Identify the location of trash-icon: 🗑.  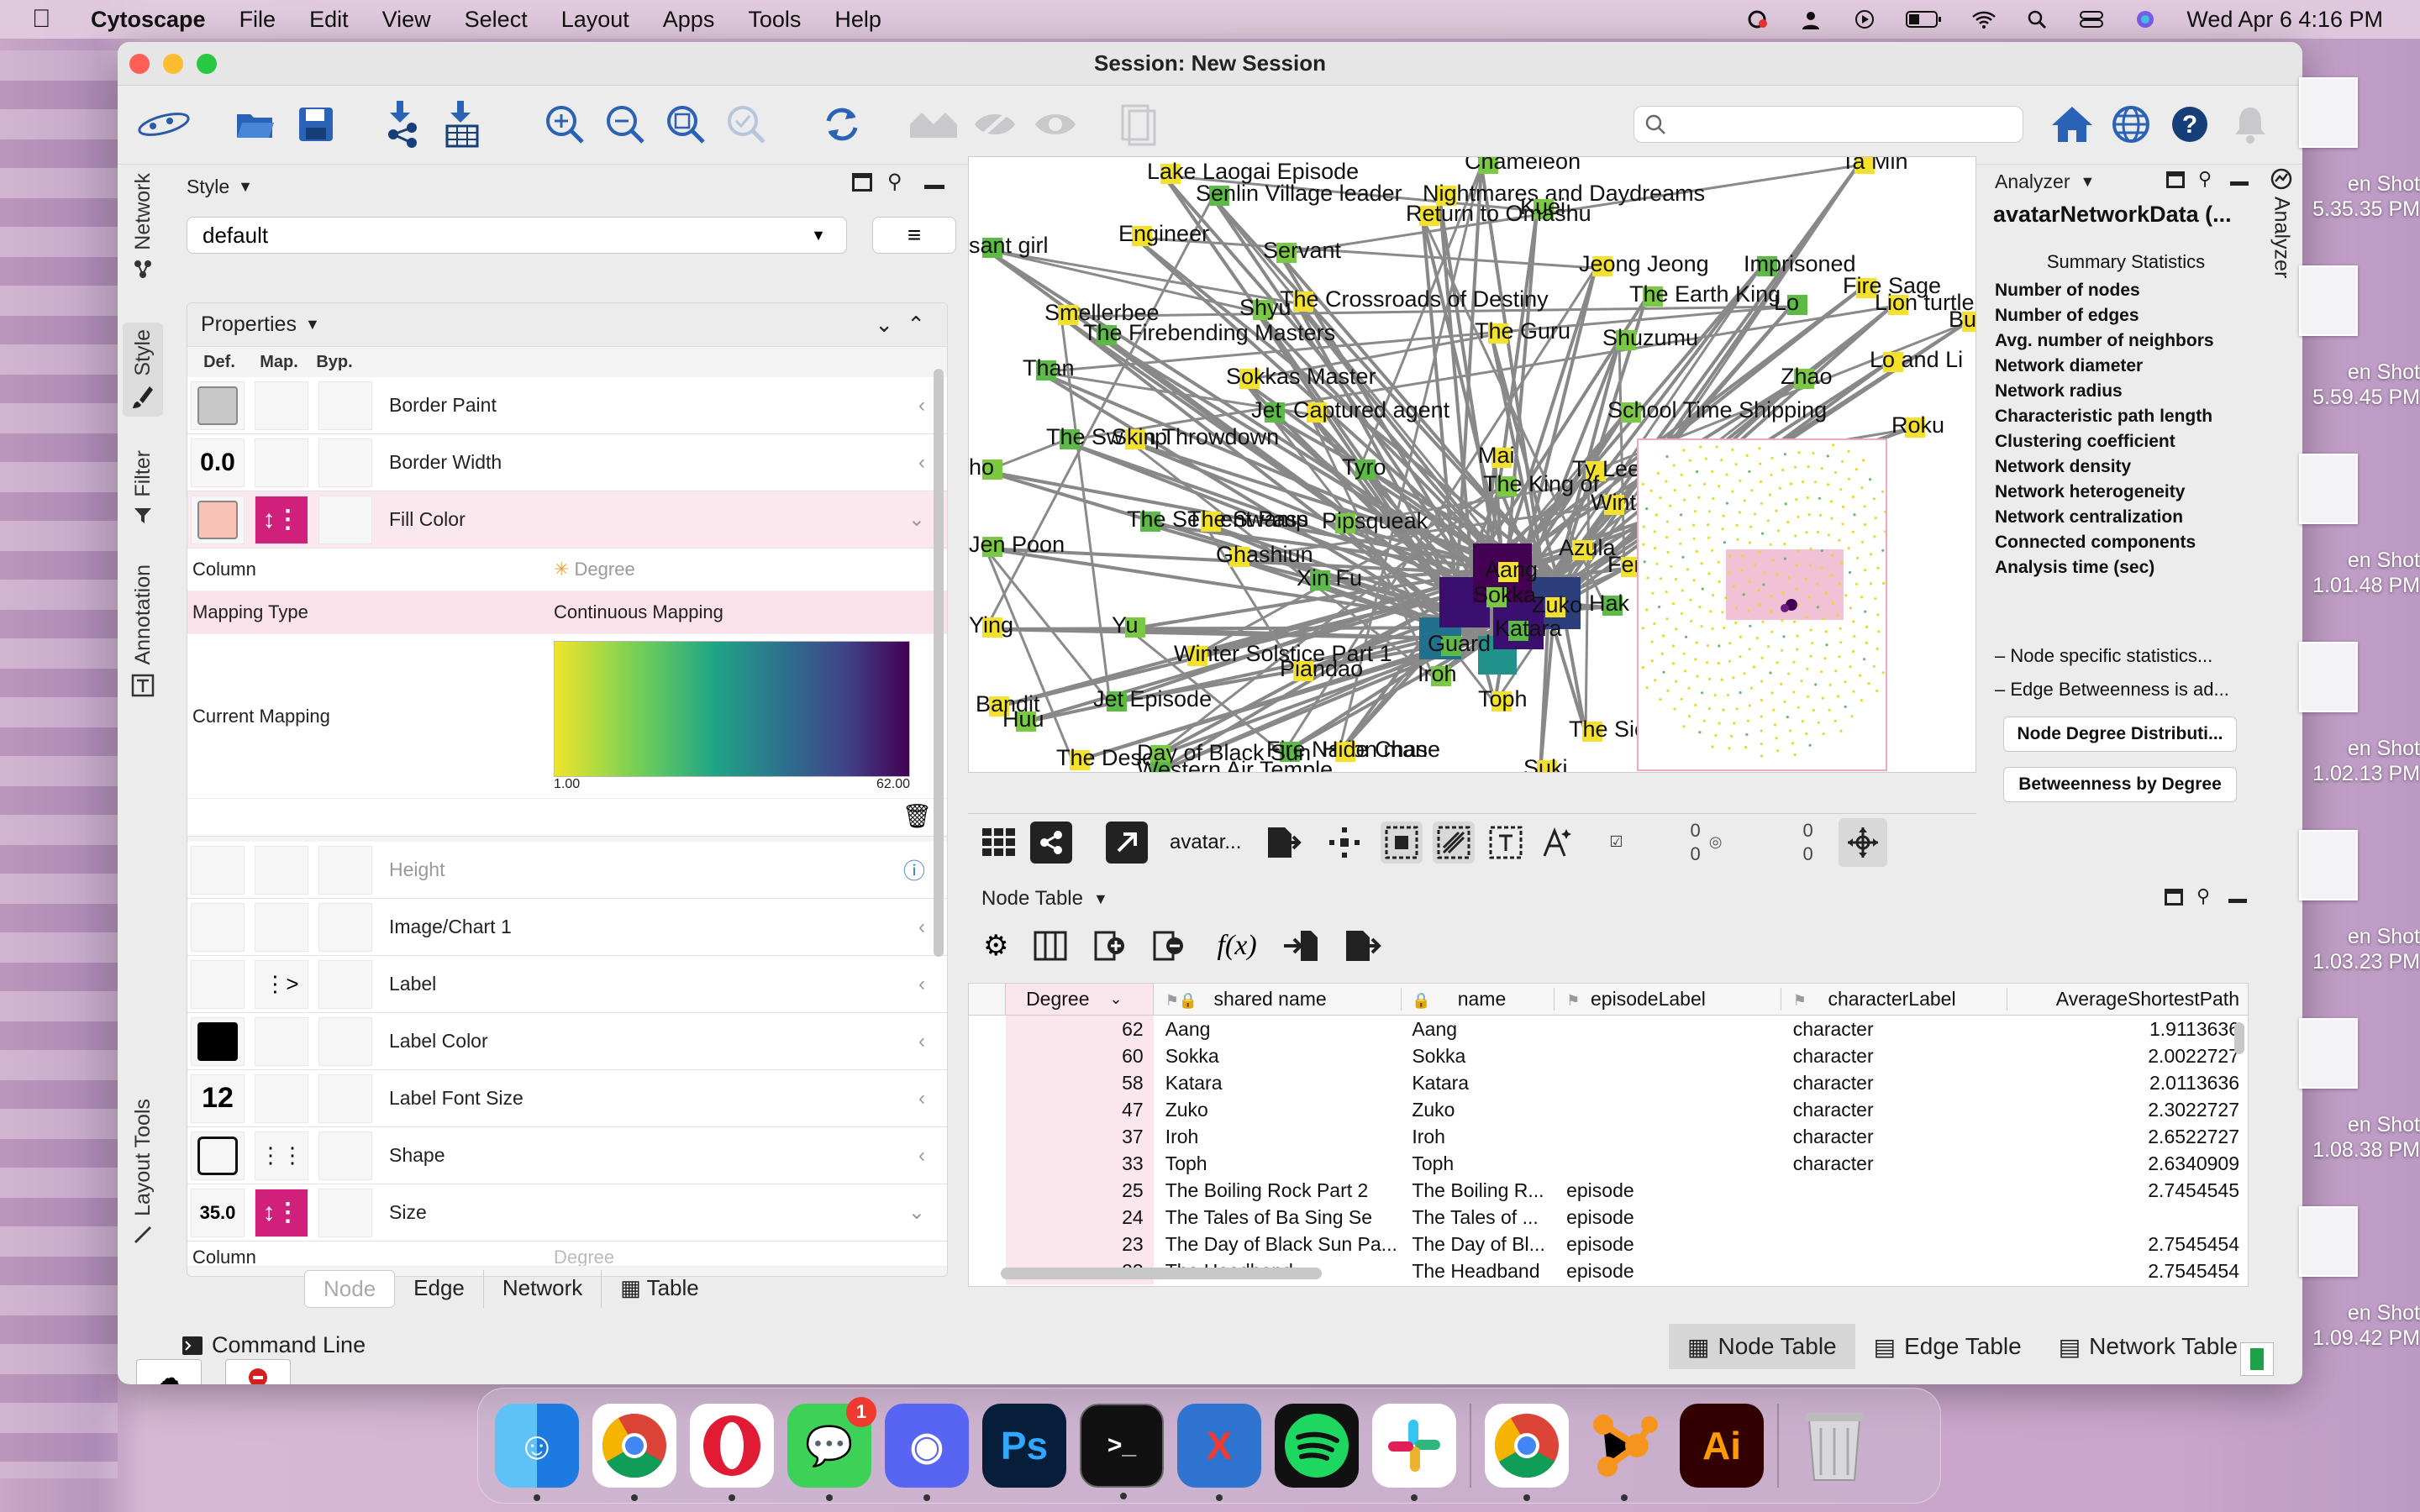
(917, 816).